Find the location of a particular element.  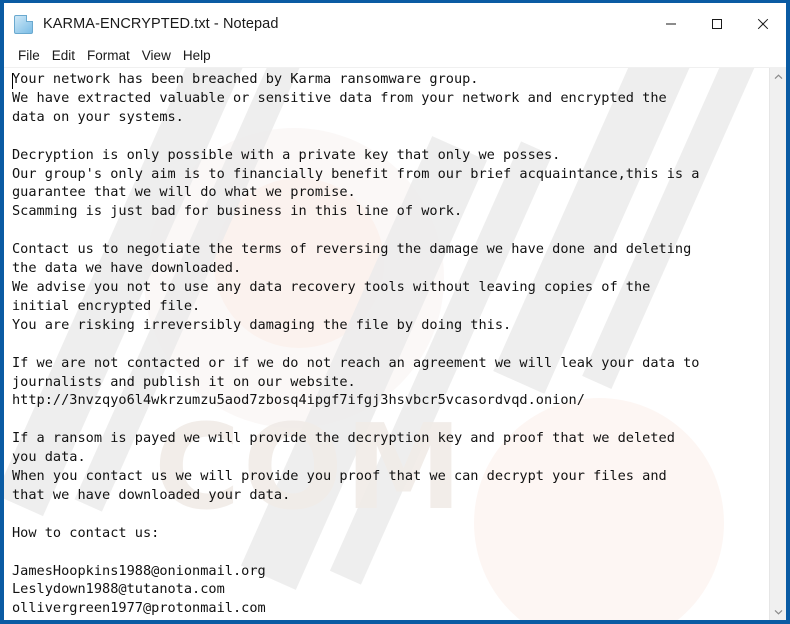

minimize-button is located at coordinates (671, 24).